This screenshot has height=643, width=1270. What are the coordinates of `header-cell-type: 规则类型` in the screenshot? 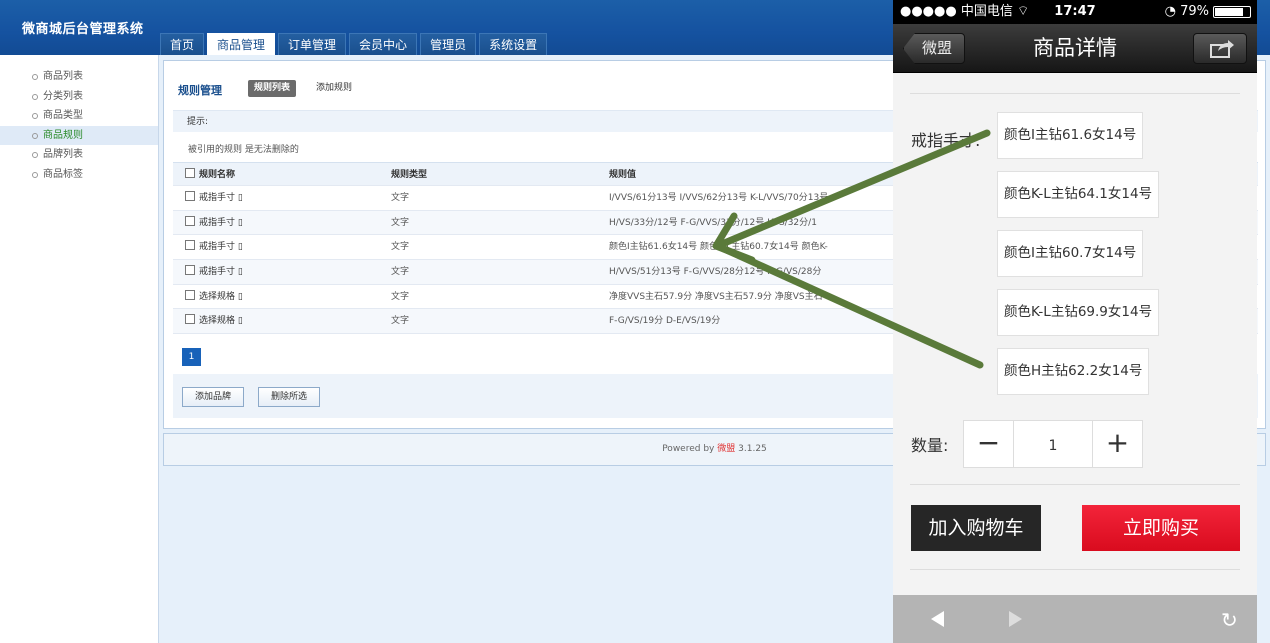 It's located at (409, 175).